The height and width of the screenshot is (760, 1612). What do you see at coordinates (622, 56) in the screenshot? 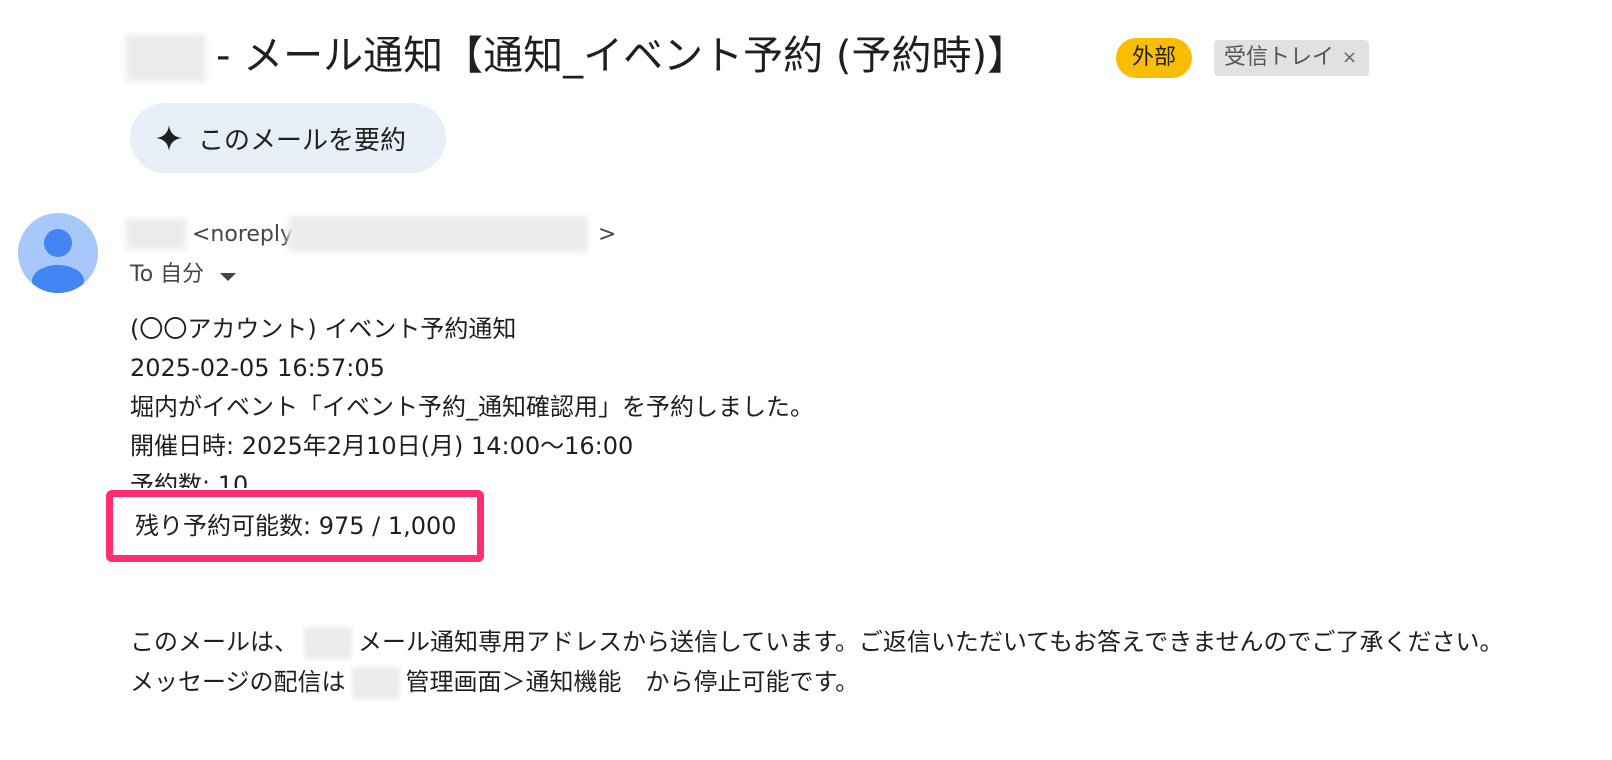
I see `email-subject: - メール通知【通知_イベント予約 (予約時)】` at bounding box center [622, 56].